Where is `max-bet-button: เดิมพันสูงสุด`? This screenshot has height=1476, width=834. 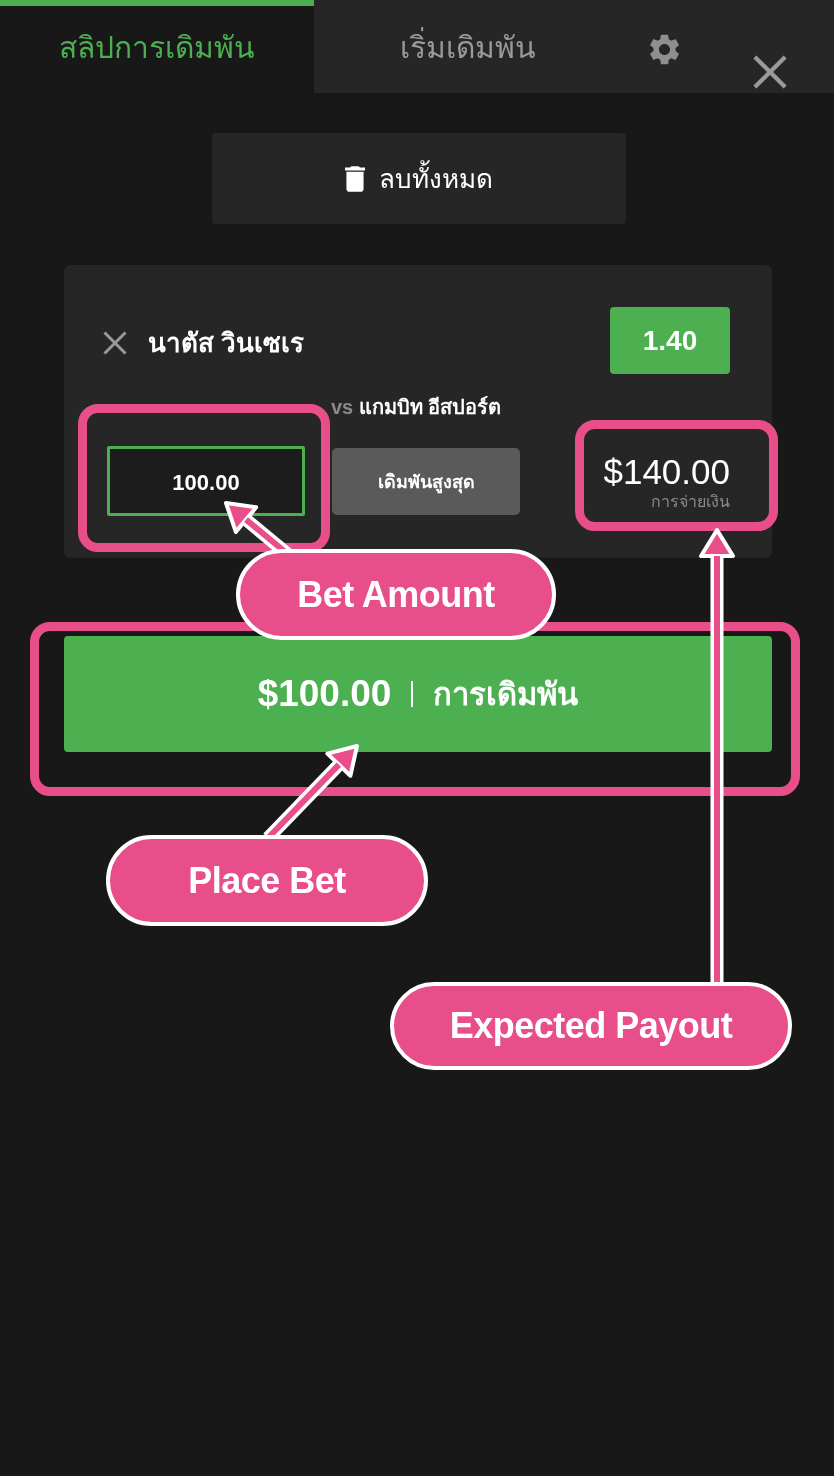
max-bet-button: เดิมพันสูงสุด is located at coordinates (426, 481).